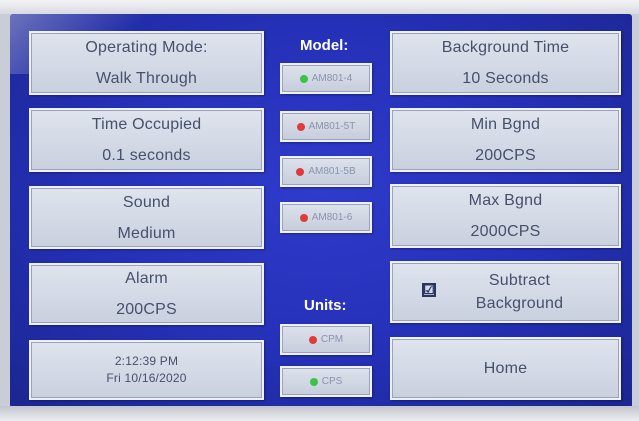  I want to click on model-am801-4-led, so click(303, 78).